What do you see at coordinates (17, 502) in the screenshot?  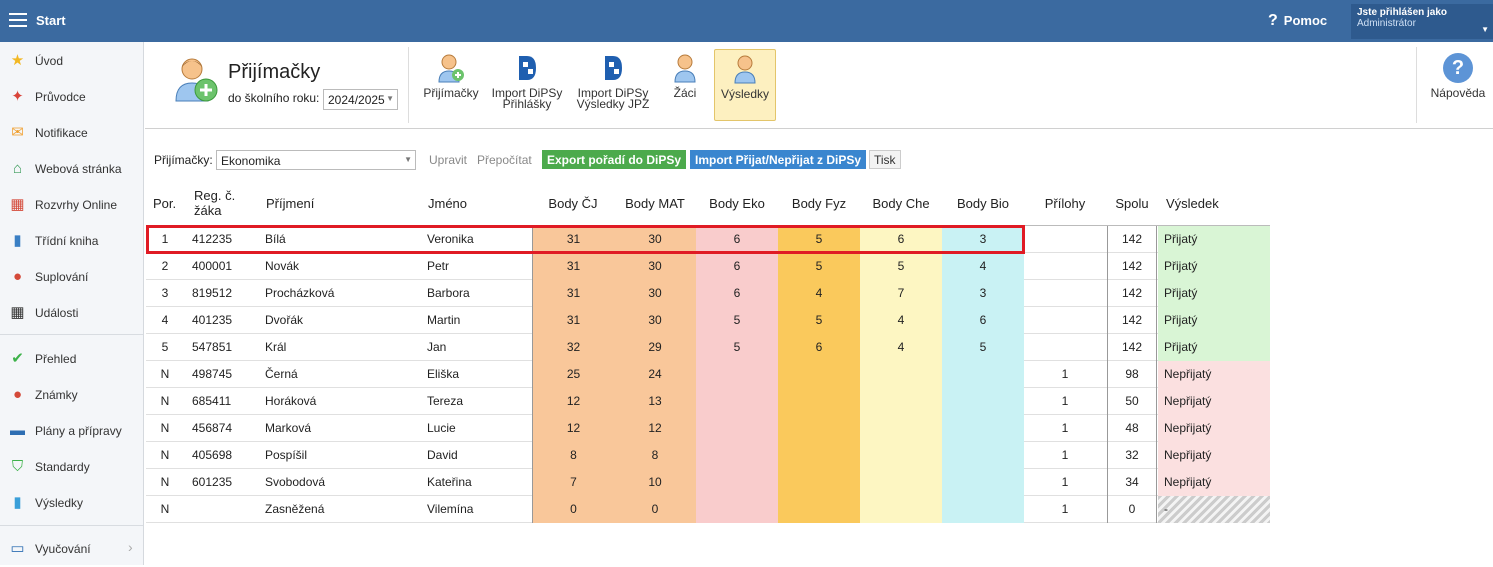 I see `bar-chart-icon: ▮` at bounding box center [17, 502].